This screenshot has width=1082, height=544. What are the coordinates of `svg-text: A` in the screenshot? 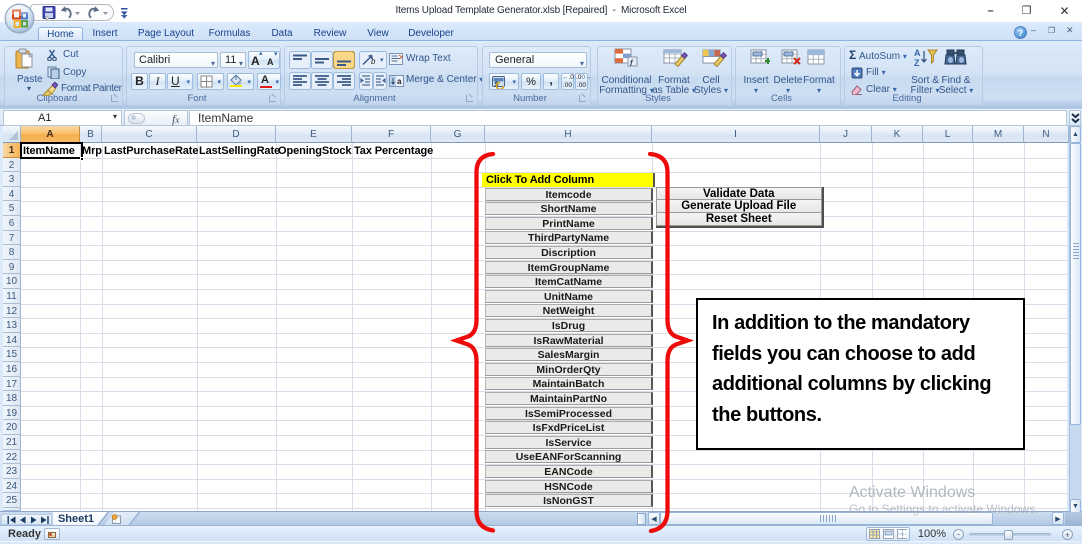 It's located at (917, 53).